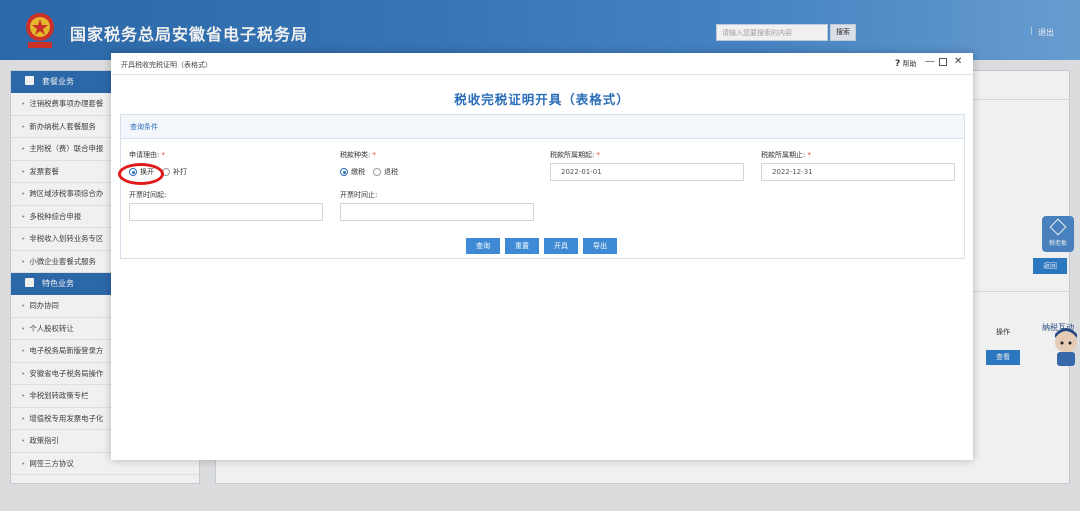 The height and width of the screenshot is (511, 1080). I want to click on tax-type-label: 税款种类: *, so click(358, 155).